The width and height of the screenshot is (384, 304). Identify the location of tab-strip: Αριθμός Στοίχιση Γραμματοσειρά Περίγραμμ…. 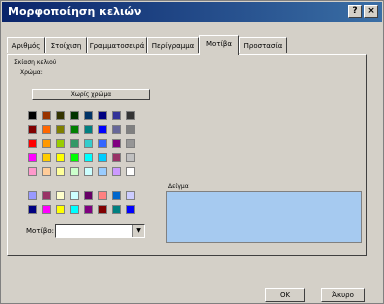
(192, 45).